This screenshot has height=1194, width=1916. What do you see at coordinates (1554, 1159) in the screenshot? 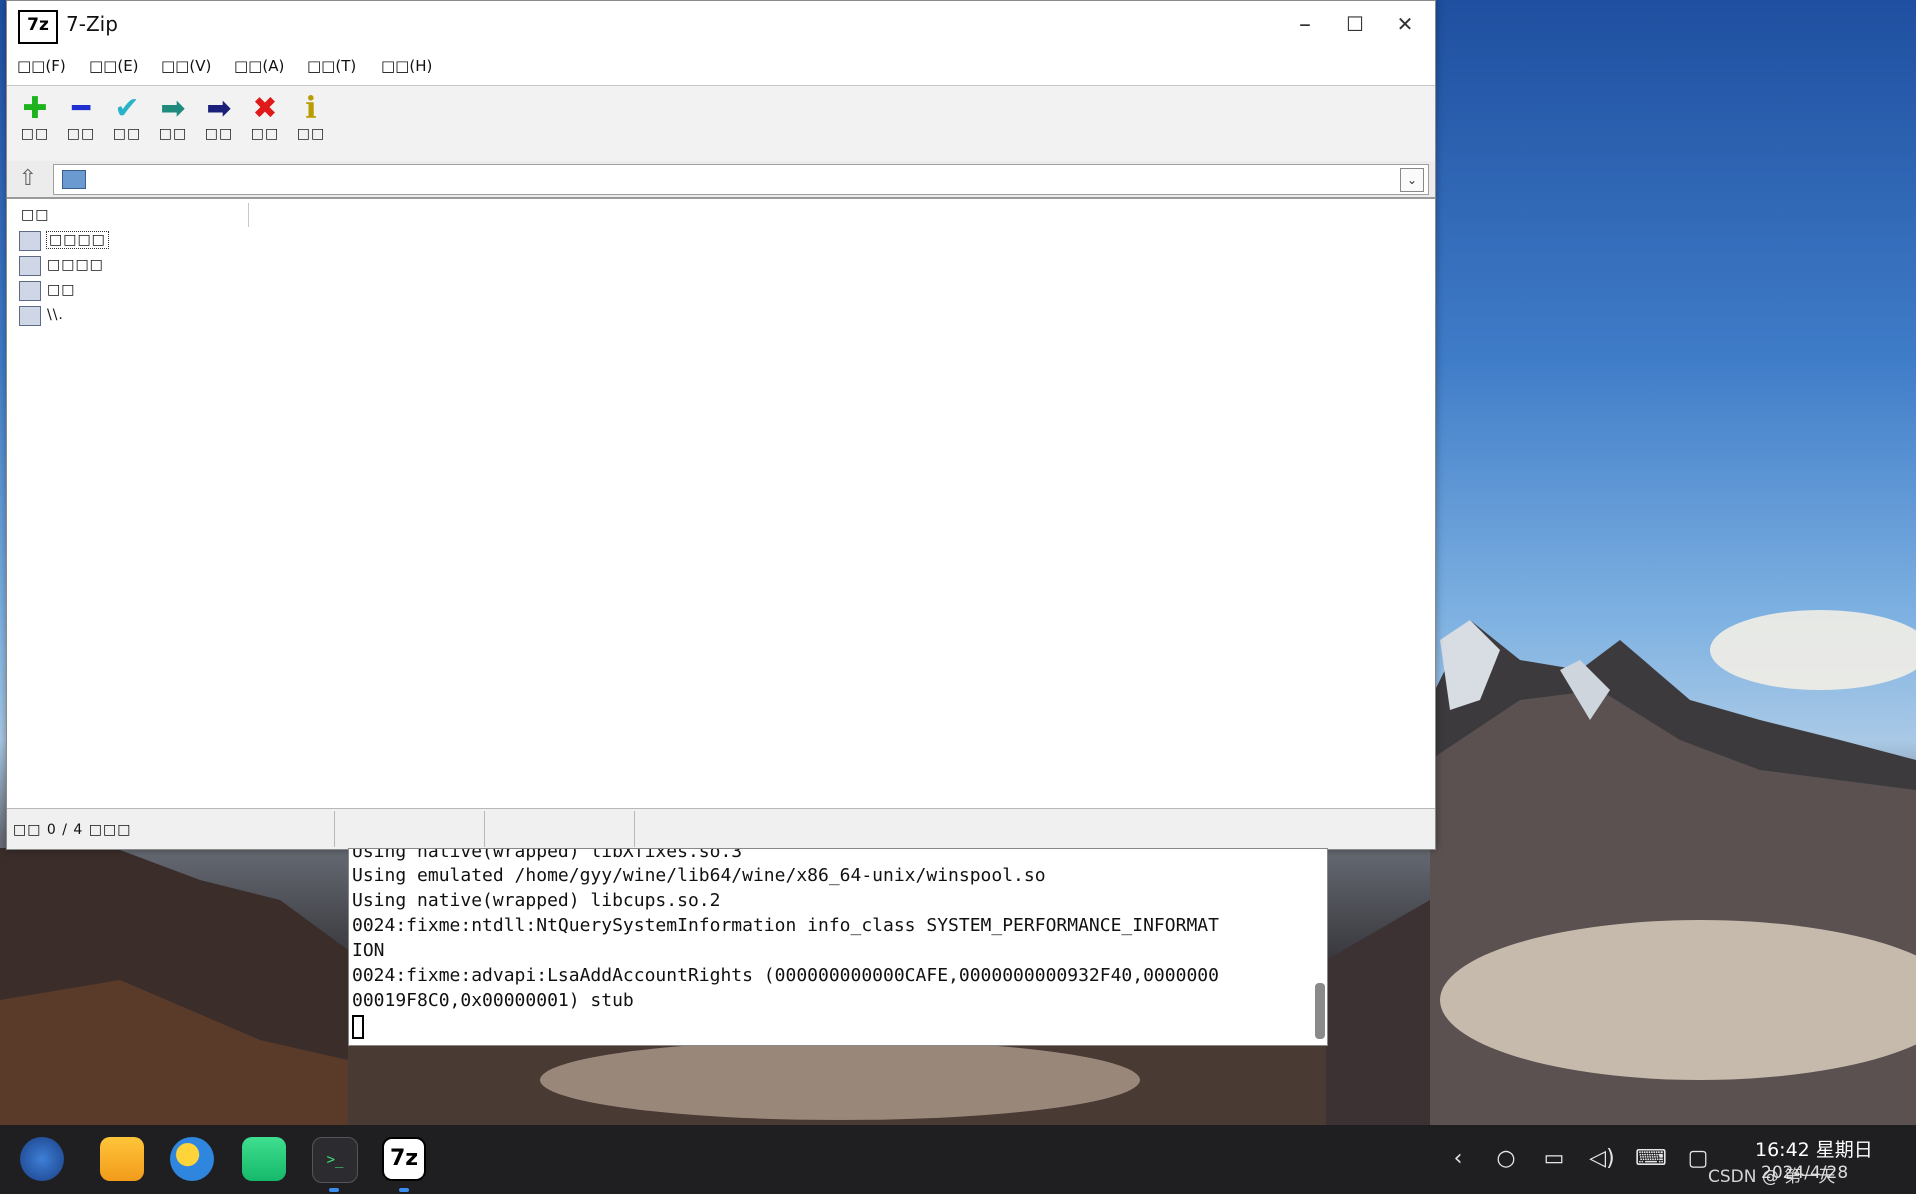
I see `network-icon: ▭` at bounding box center [1554, 1159].